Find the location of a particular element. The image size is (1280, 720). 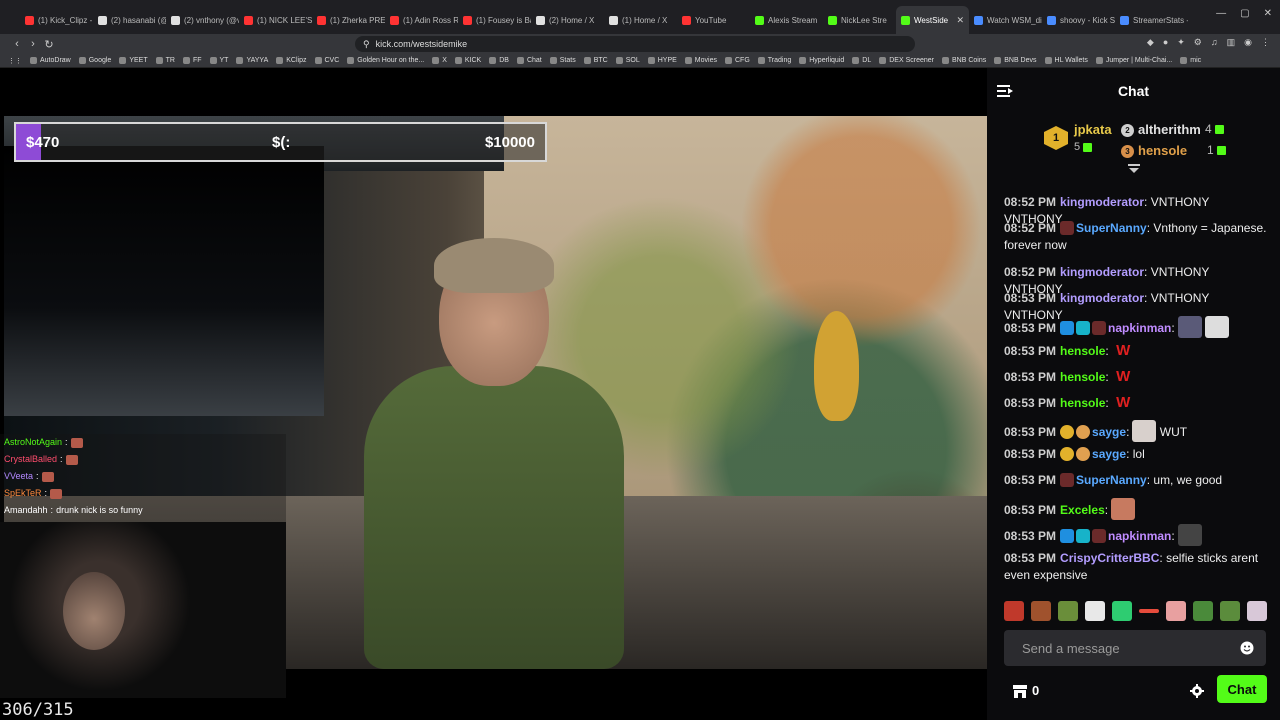

apps-icon: ⋮⋮ is located at coordinates (15, 61).